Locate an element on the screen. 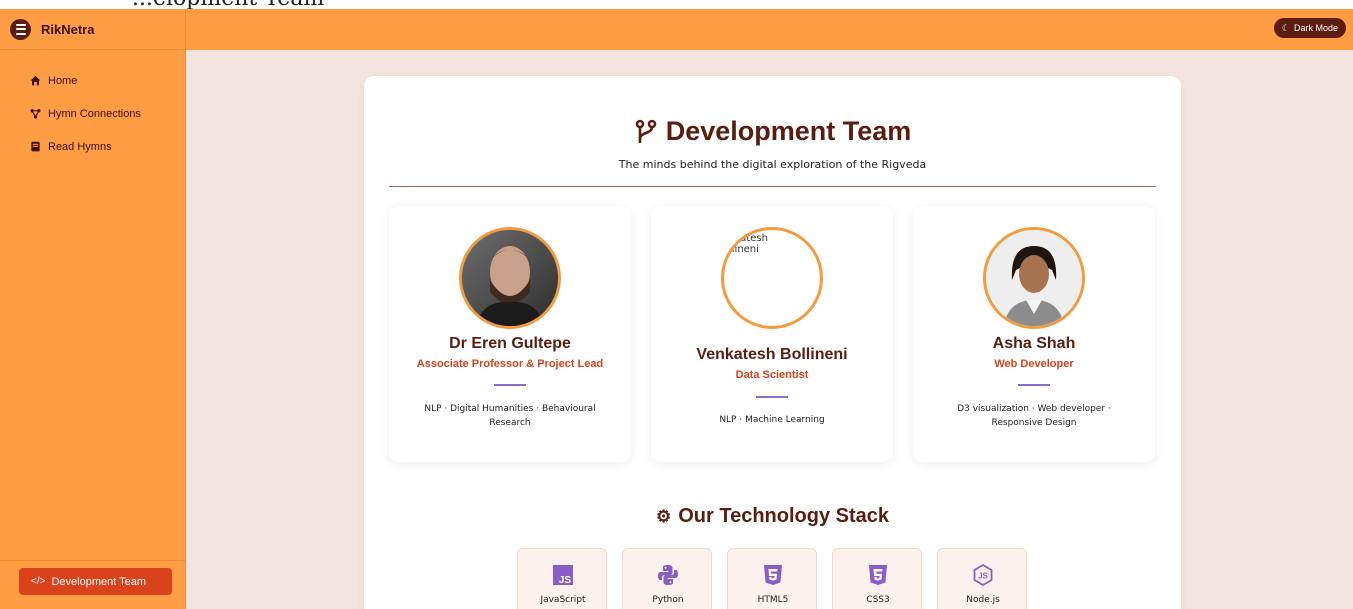  nodejs-icon: JS is located at coordinates (983, 575).